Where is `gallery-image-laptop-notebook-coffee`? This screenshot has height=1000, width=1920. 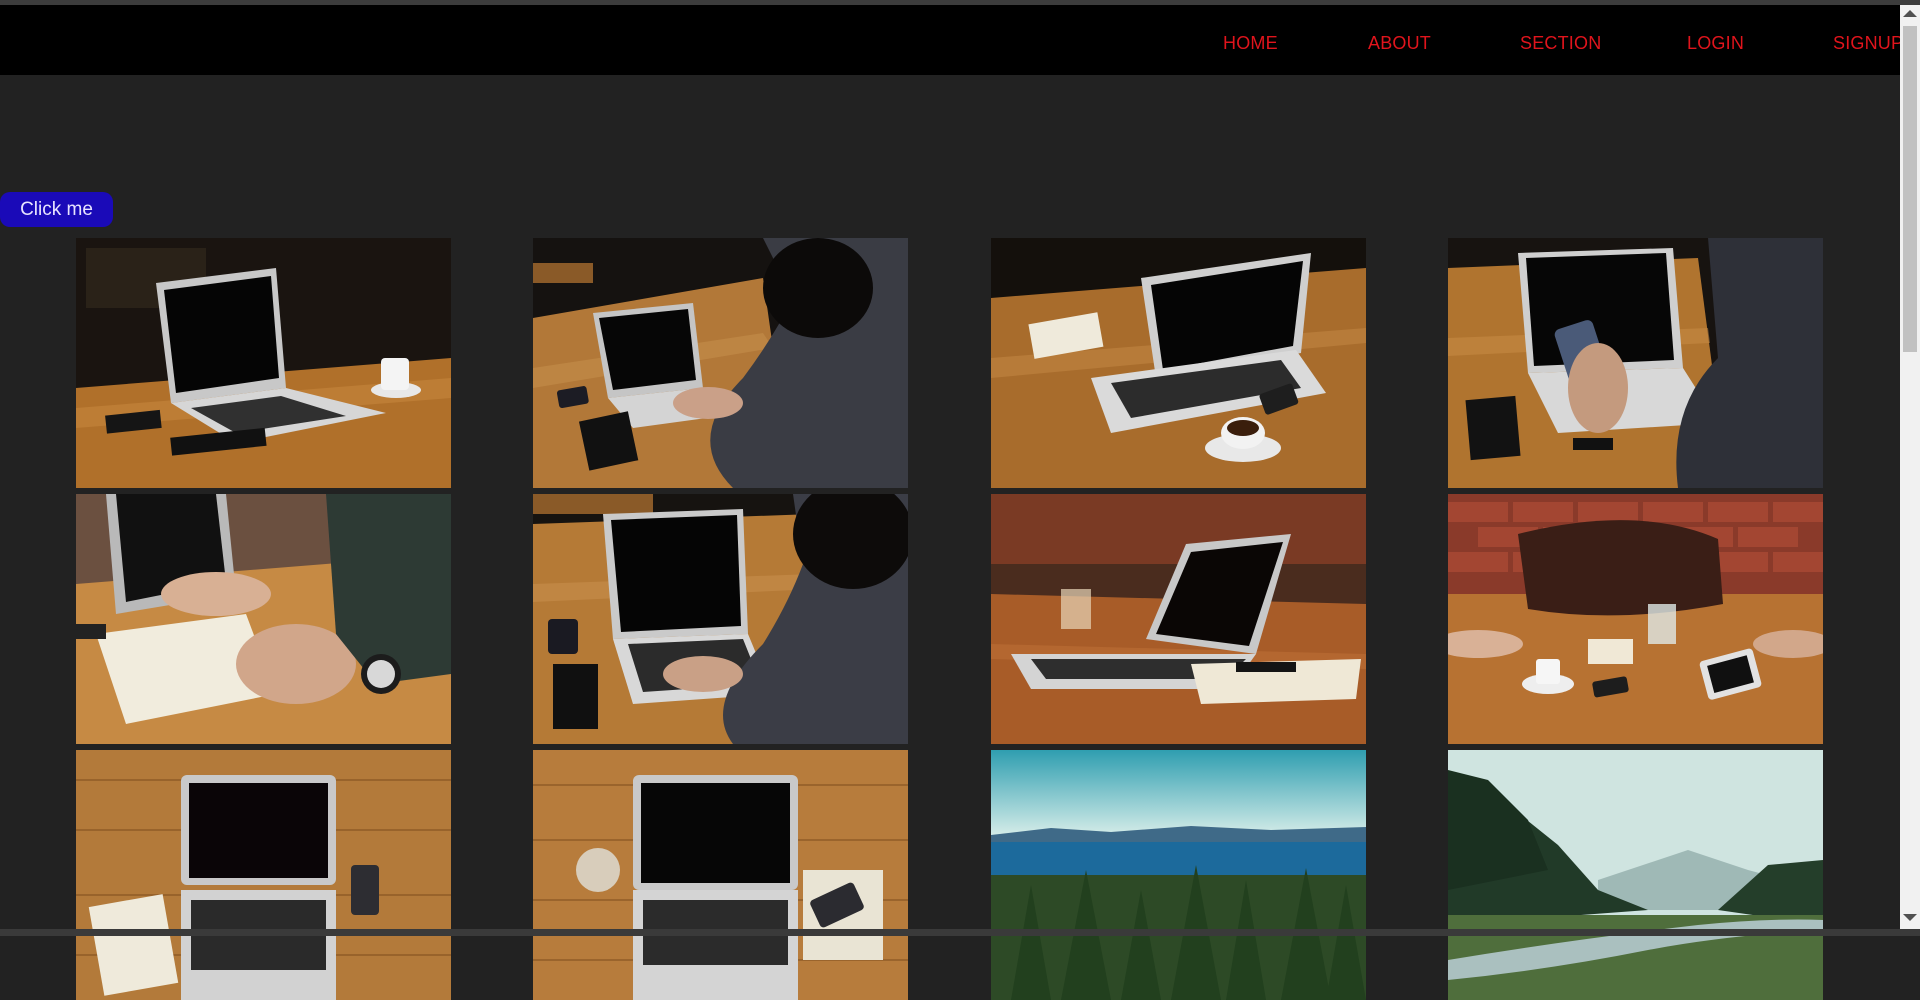
gallery-image-laptop-notebook-coffee is located at coordinates (1178, 363).